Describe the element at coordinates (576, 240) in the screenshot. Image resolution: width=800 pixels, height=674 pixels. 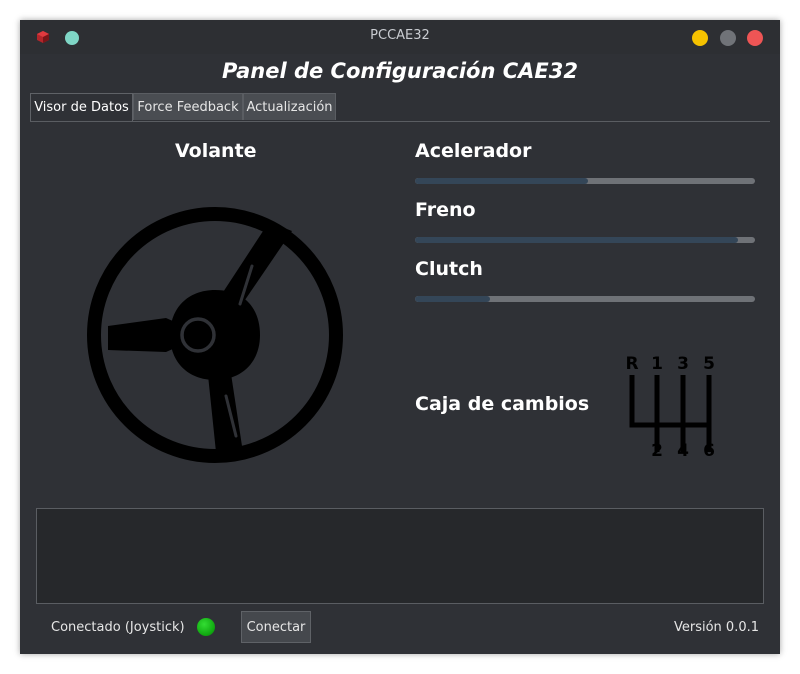
I see `brake-bar-fill` at that location.